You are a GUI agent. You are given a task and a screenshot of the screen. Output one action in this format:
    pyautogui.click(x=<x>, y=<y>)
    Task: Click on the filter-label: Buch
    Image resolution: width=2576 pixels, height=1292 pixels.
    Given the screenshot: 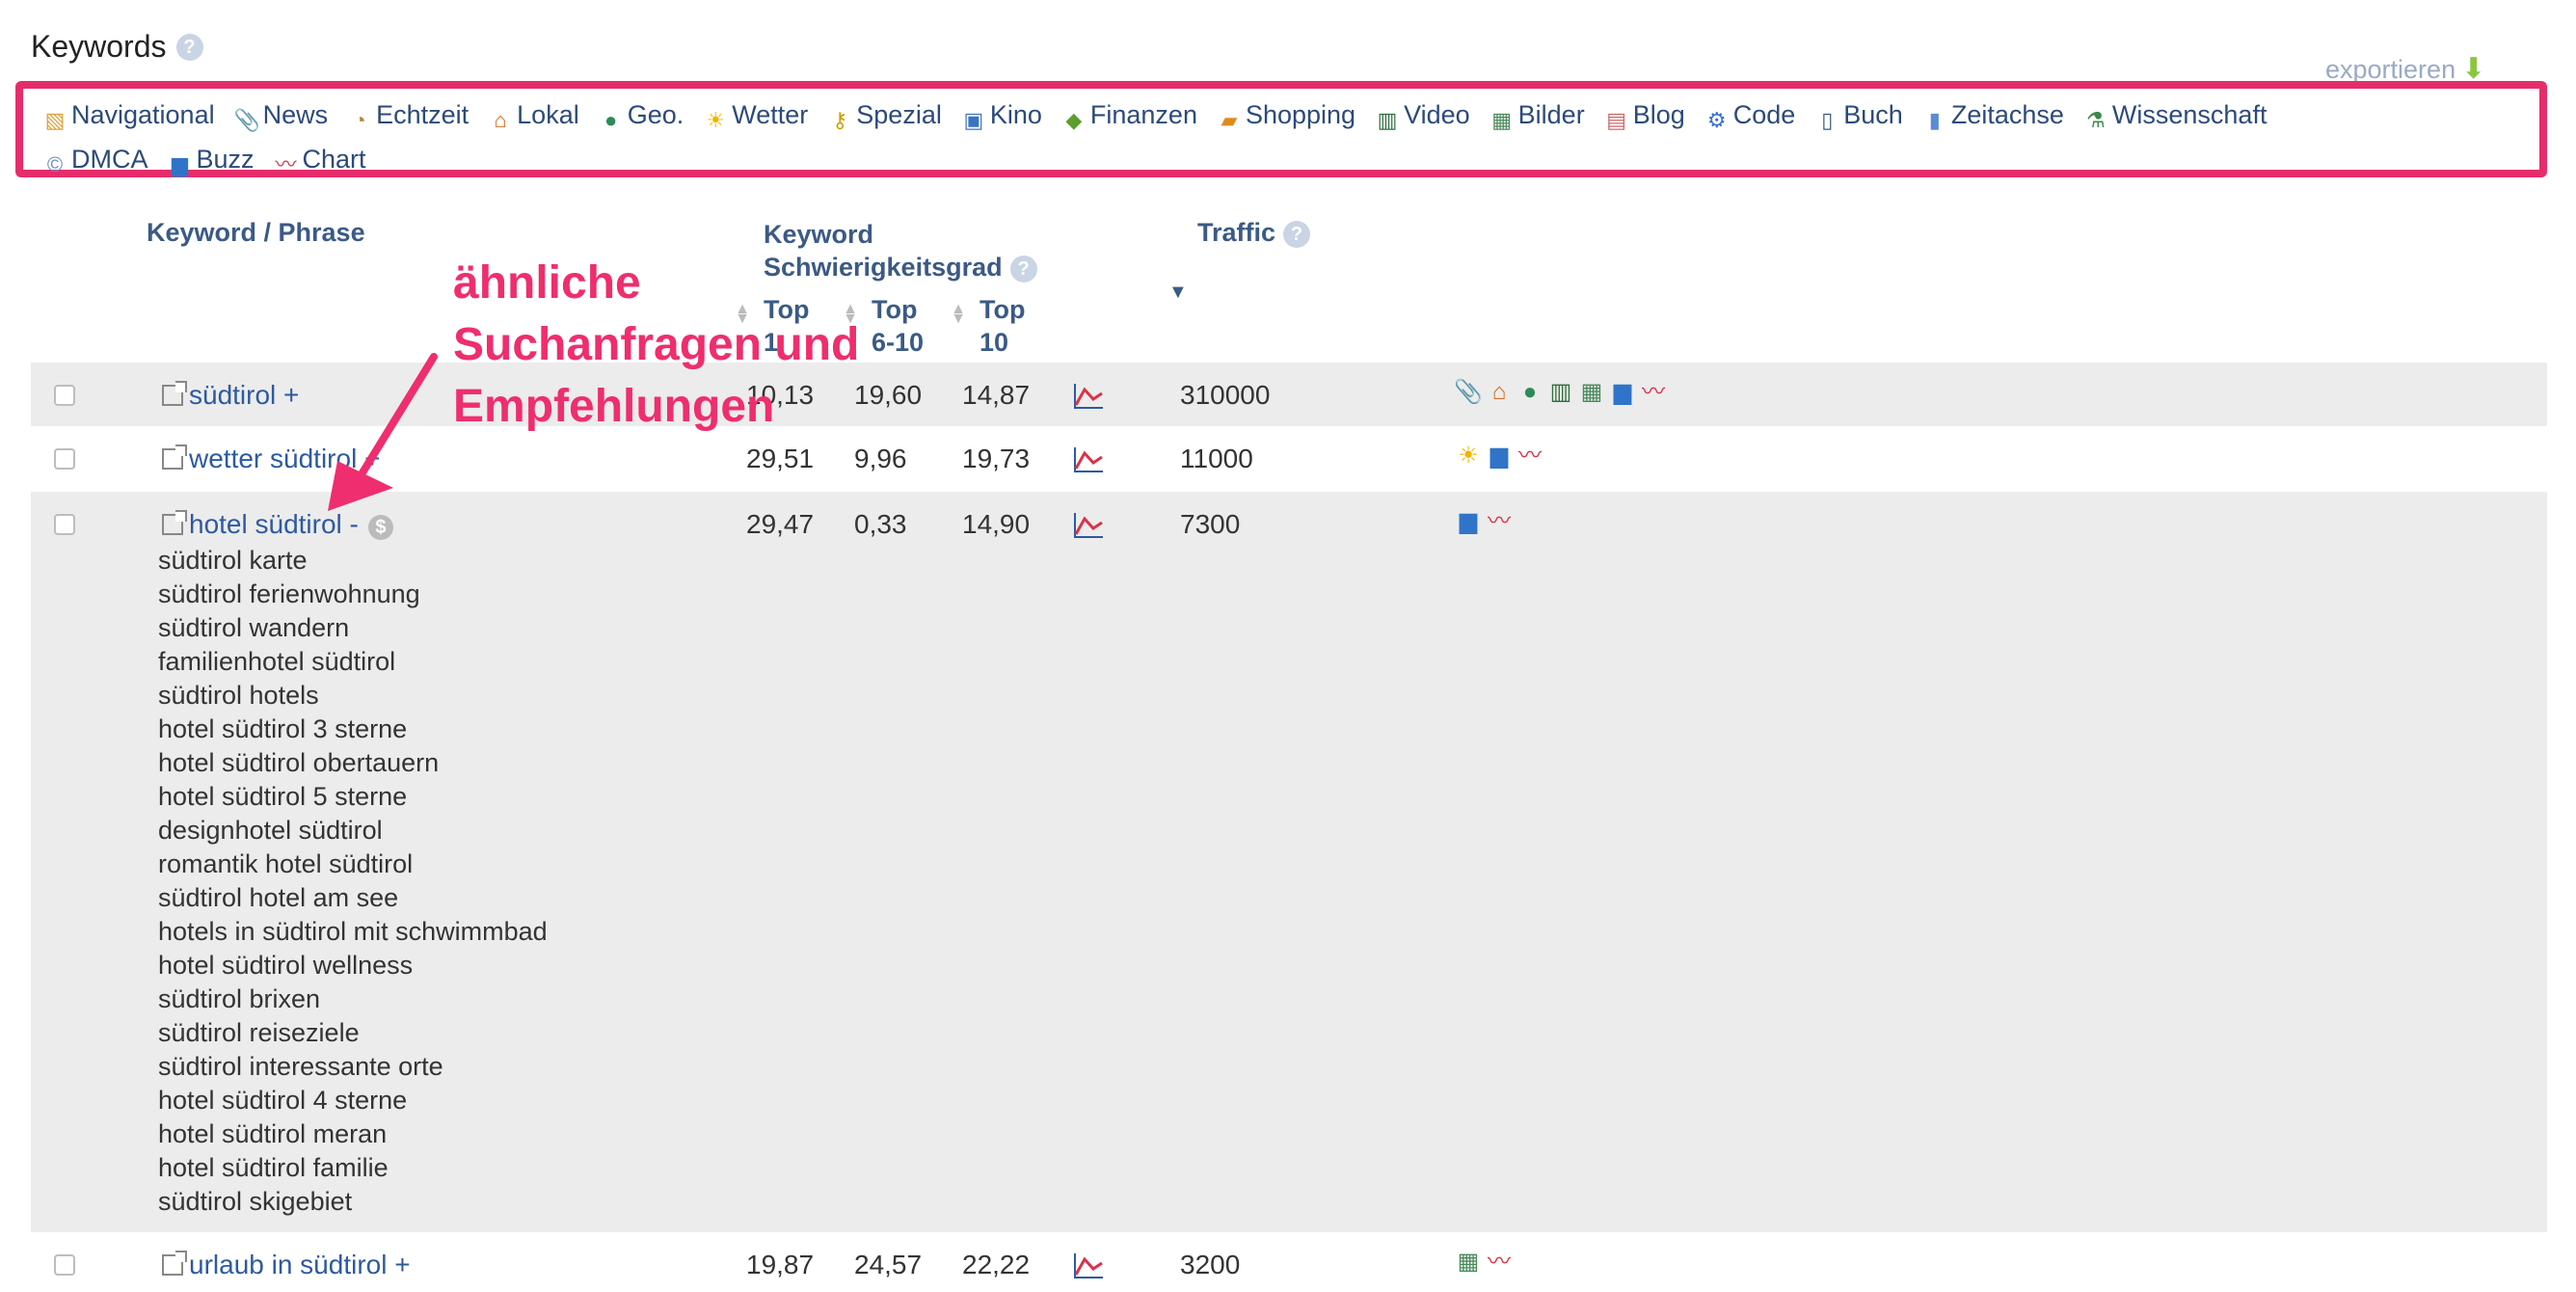 What is the action you would take?
    pyautogui.click(x=1873, y=114)
    